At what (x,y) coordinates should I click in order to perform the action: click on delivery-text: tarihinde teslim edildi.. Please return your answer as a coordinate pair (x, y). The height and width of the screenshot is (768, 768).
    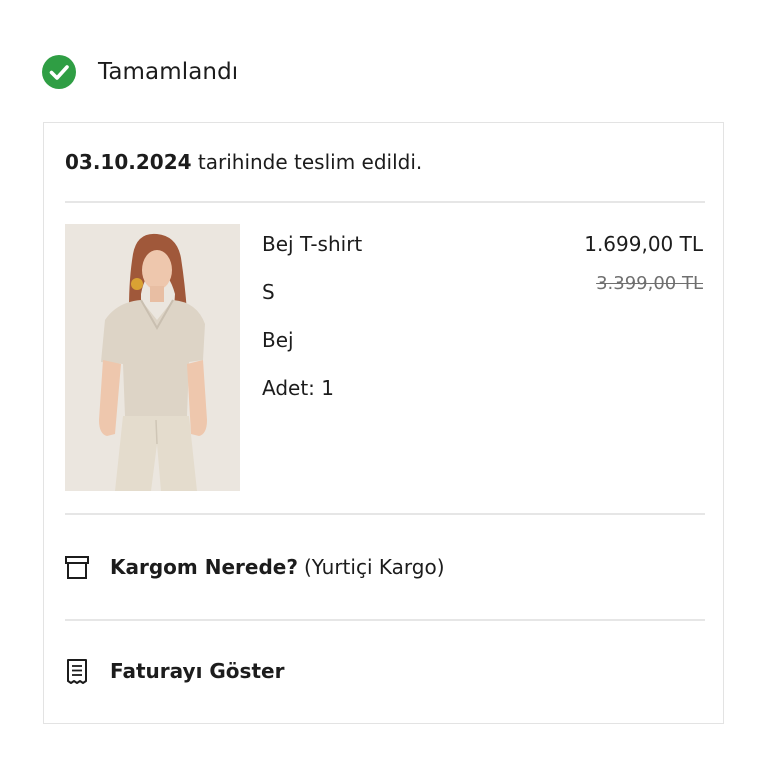
    Looking at the image, I should click on (307, 162).